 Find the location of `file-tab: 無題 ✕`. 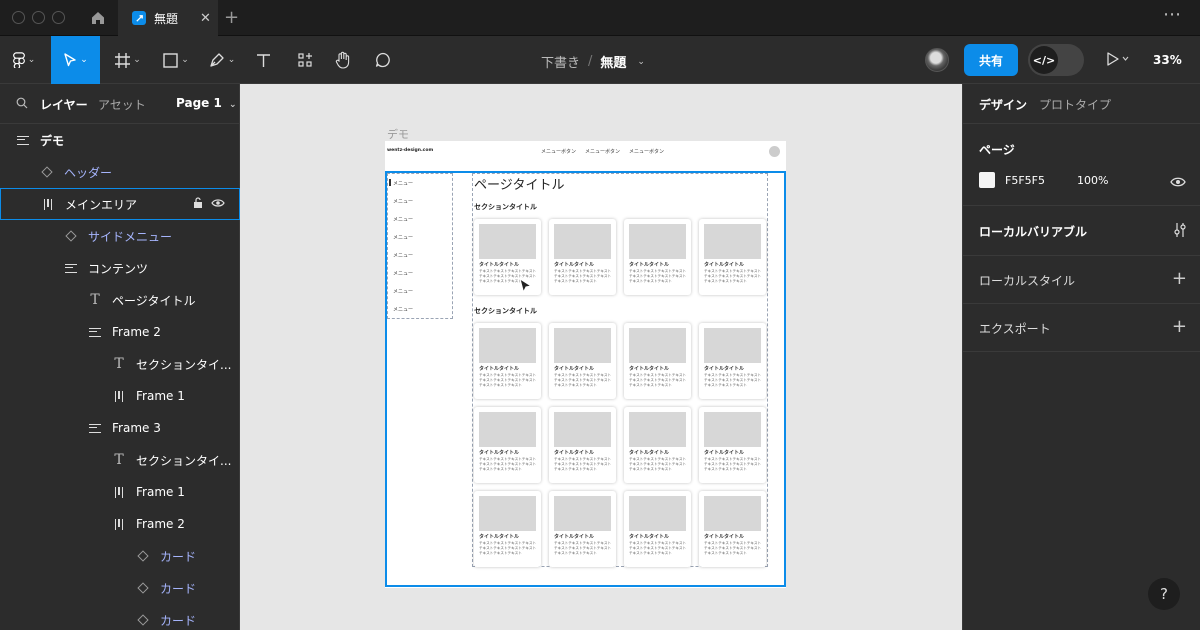

file-tab: 無題 ✕ is located at coordinates (168, 18).